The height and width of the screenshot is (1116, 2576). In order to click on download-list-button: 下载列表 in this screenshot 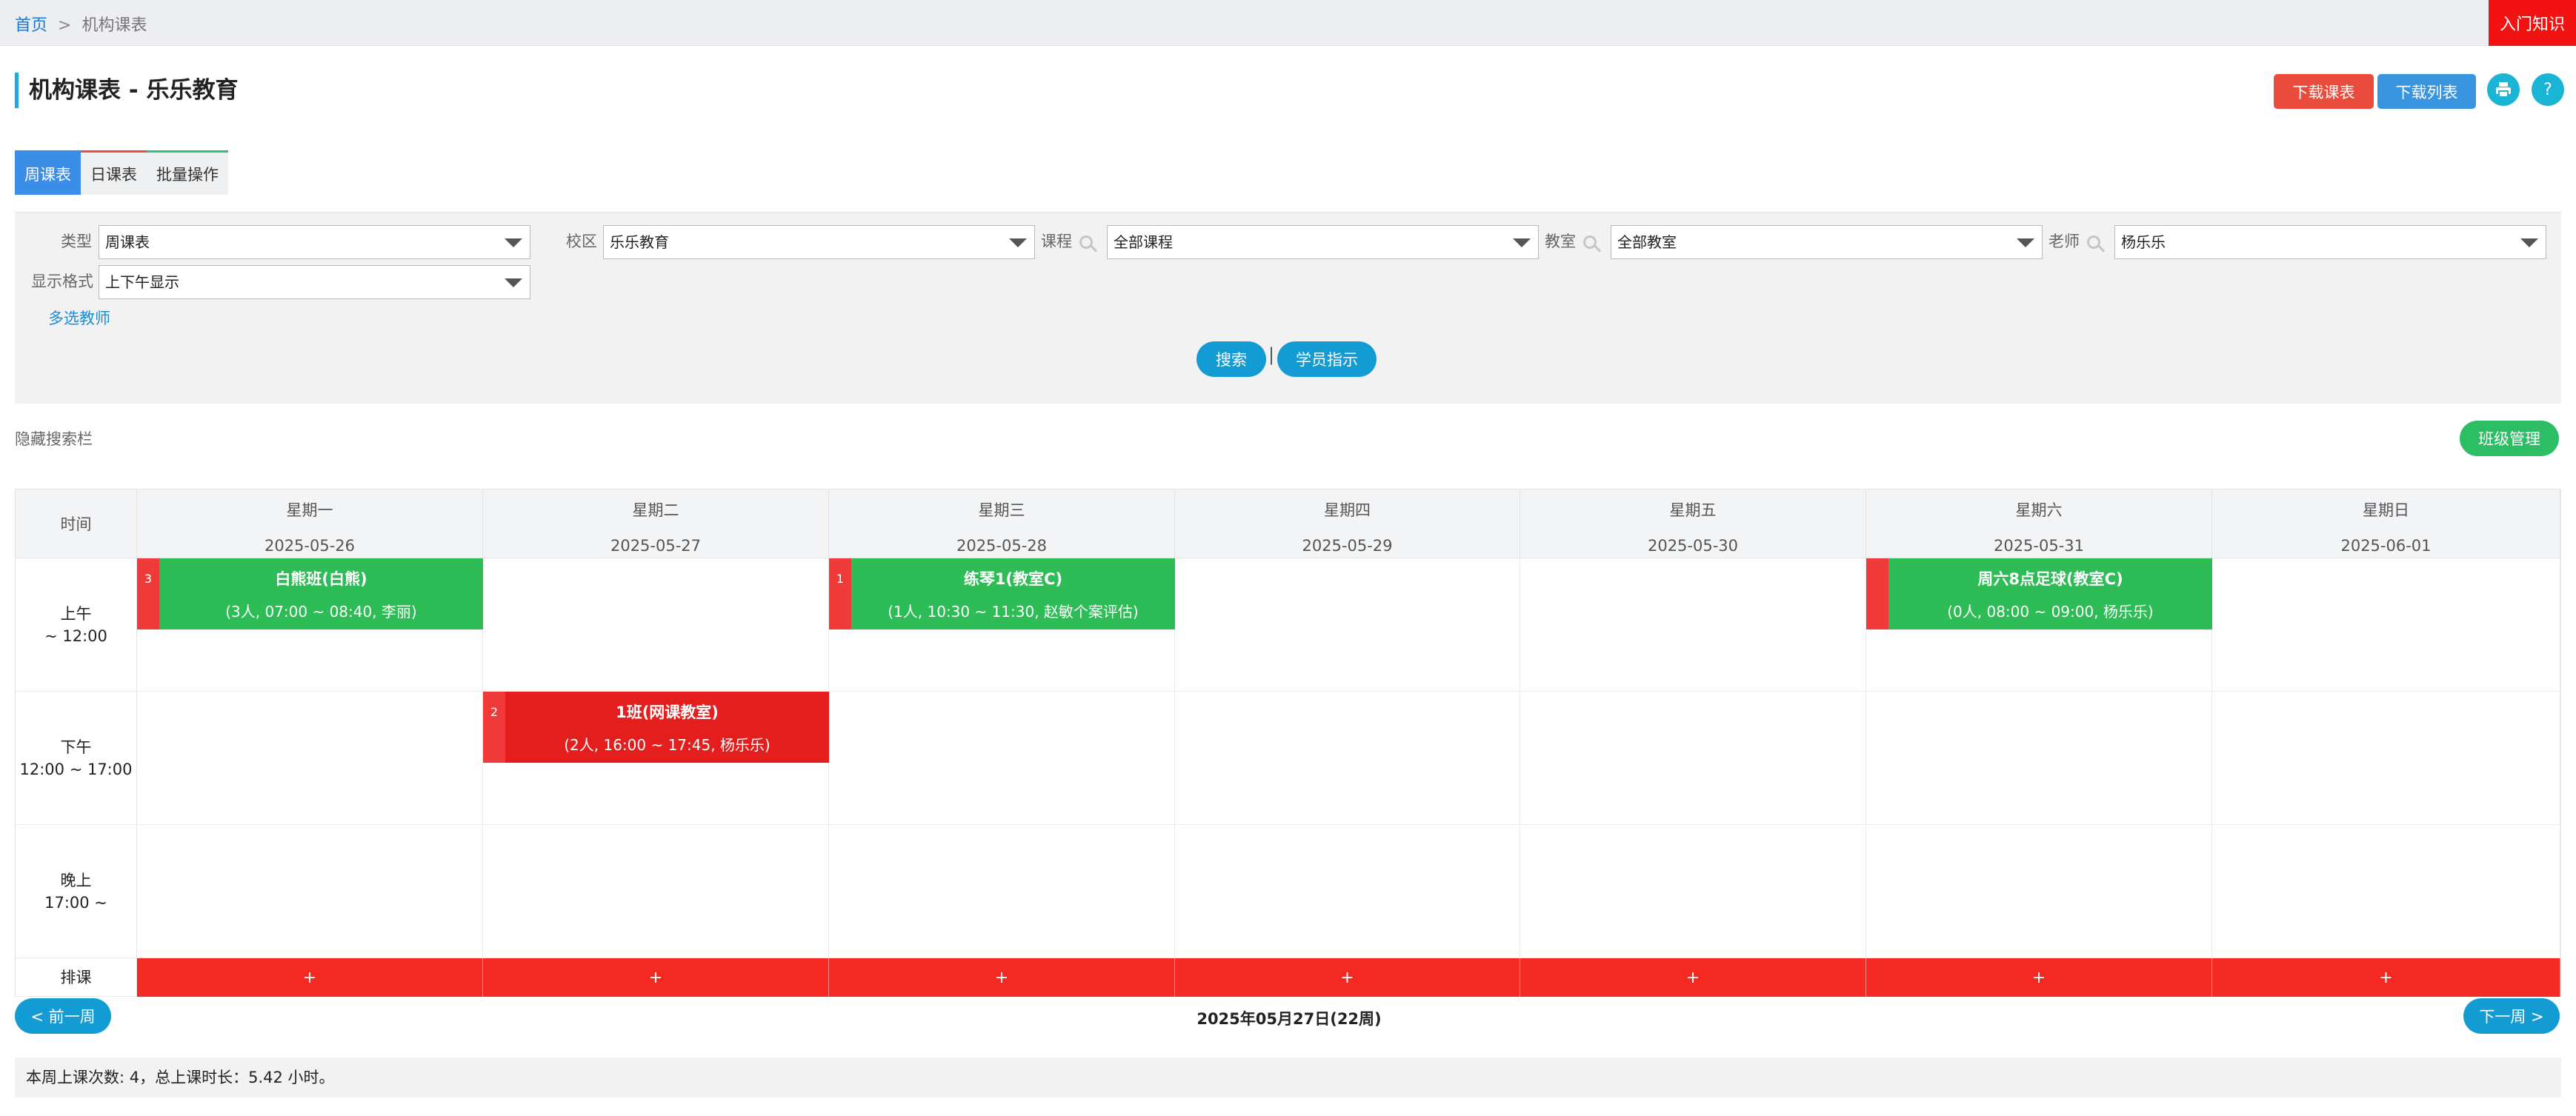, I will do `click(2426, 91)`.